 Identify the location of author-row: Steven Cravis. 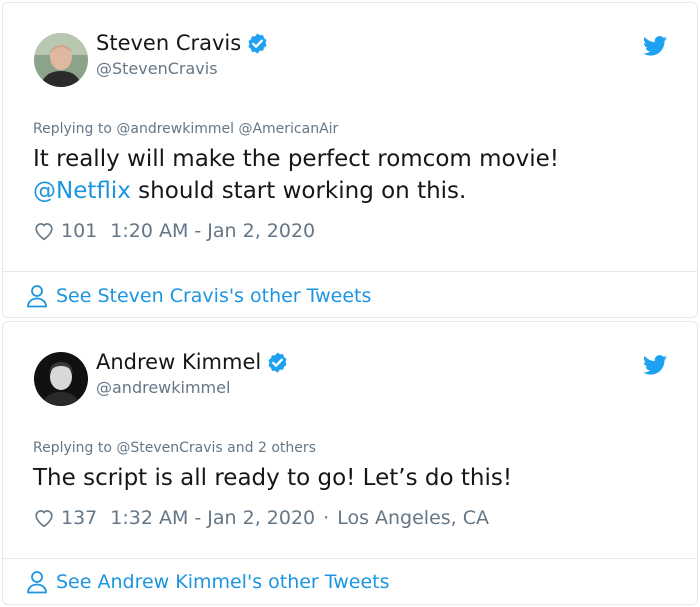
(182, 43).